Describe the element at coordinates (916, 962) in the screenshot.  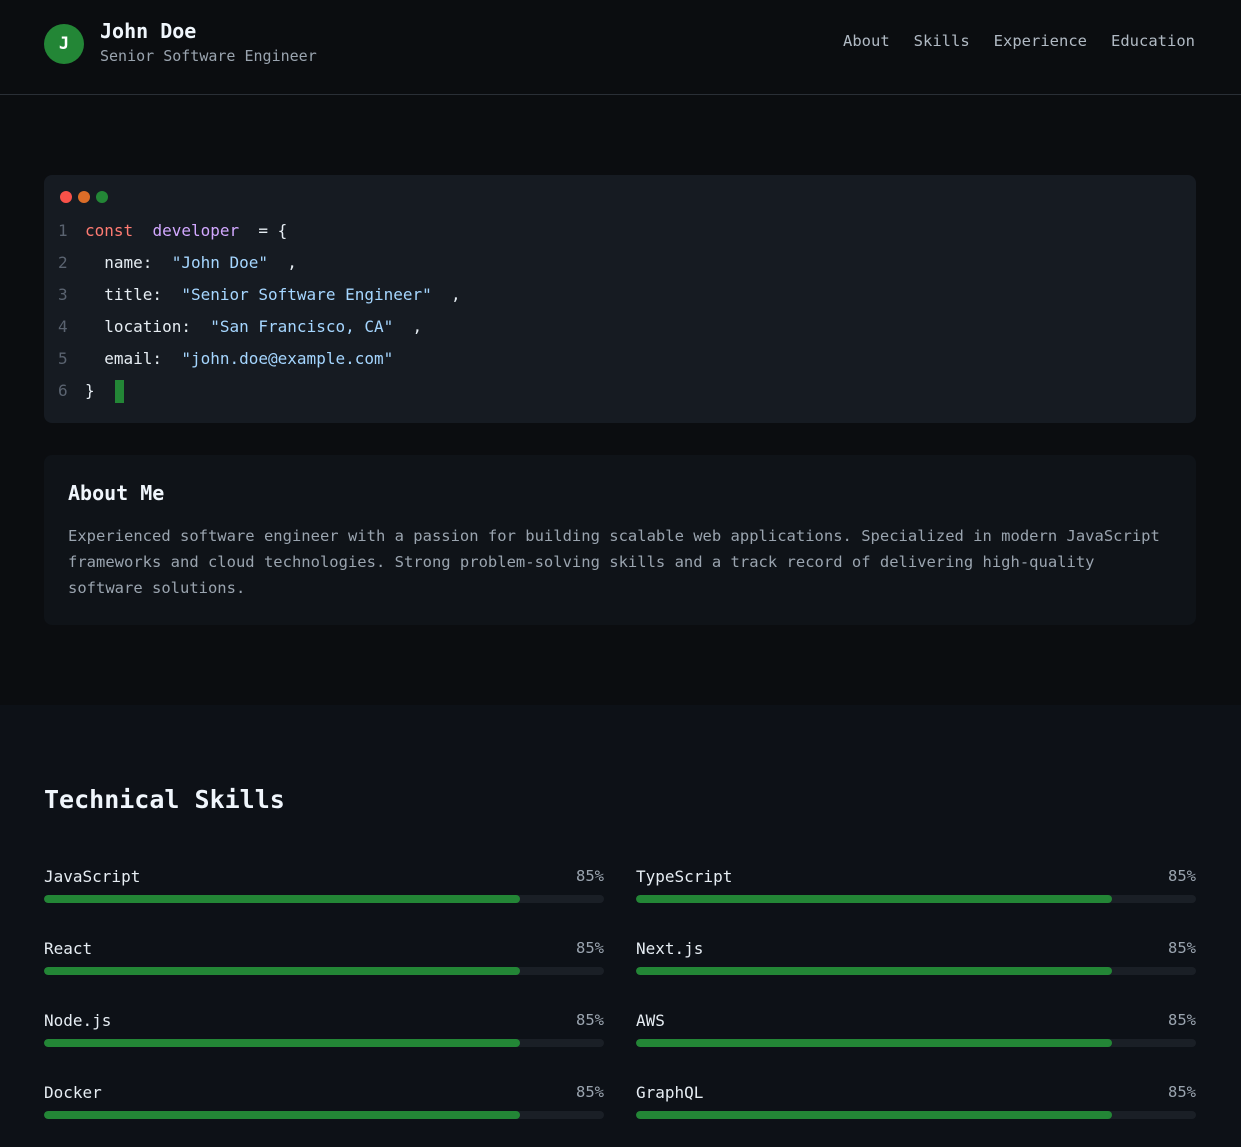
I see `skill-item: Next.js 85%` at that location.